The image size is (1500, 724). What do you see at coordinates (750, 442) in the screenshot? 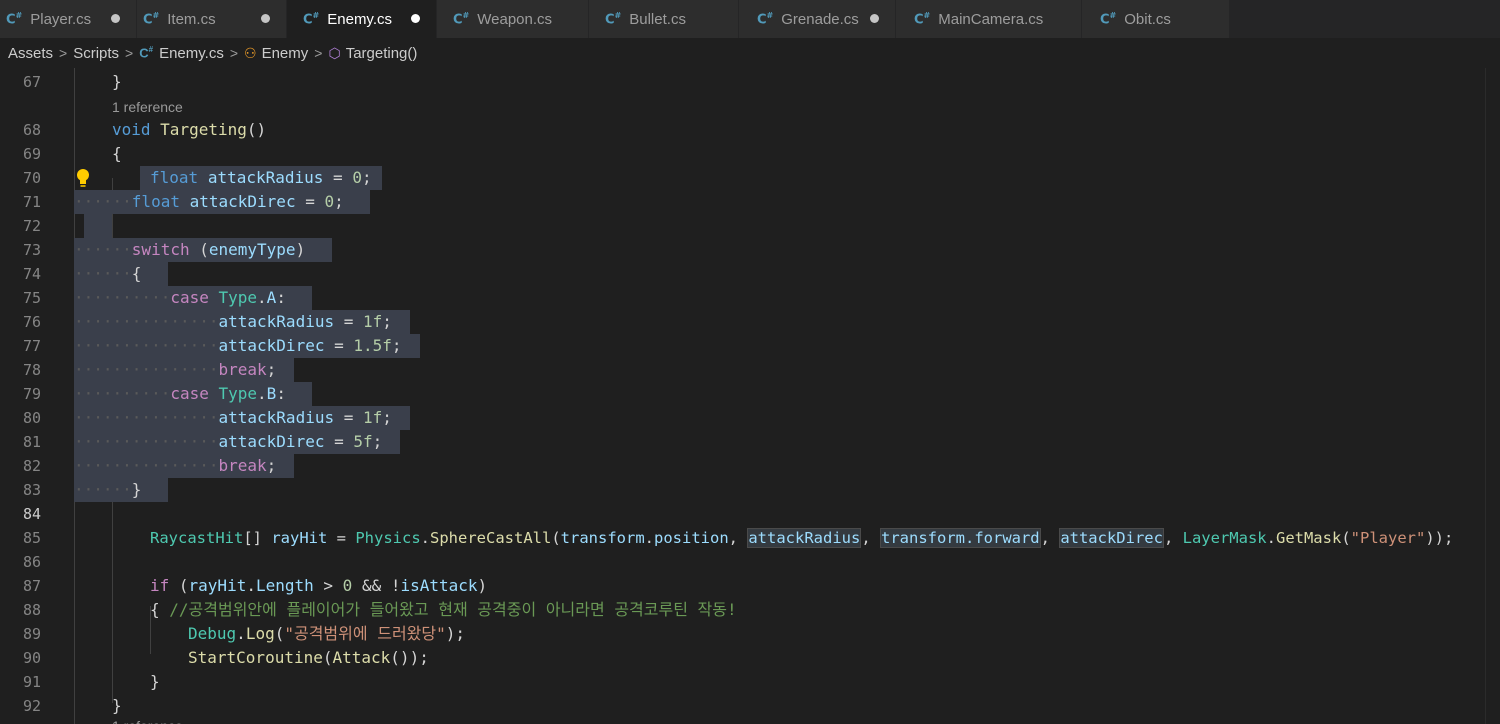
I see `code-line: 81 ···············attackDirec = 5f;` at bounding box center [750, 442].